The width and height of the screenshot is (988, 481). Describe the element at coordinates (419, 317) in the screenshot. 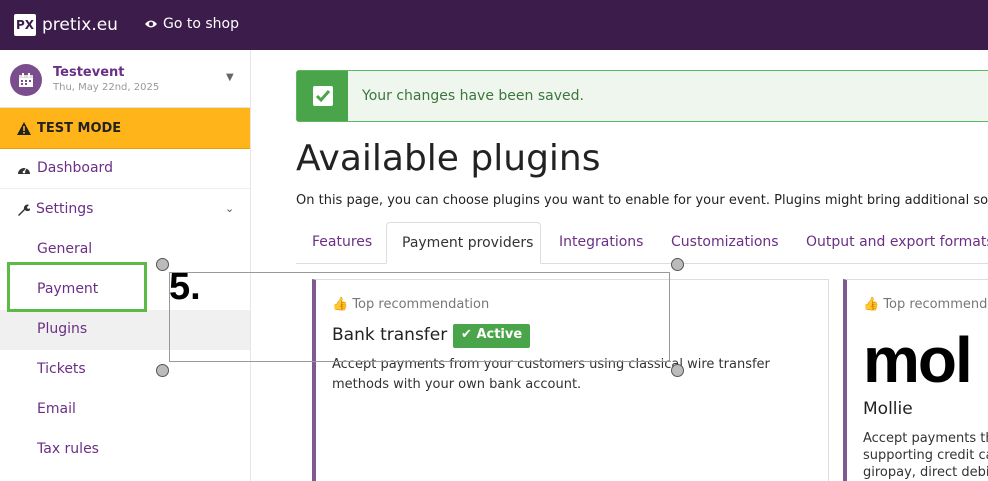

I see `selection-rectangle` at that location.